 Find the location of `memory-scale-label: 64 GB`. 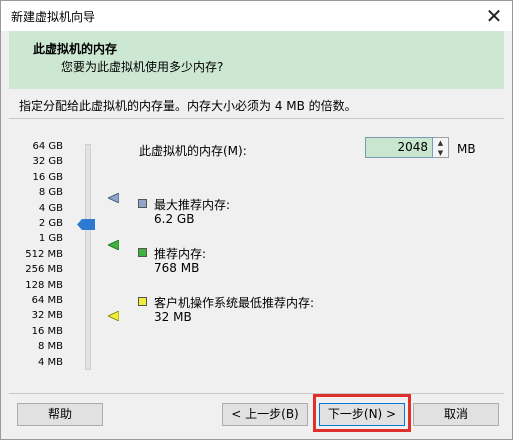

memory-scale-label: 64 GB is located at coordinates (47, 146).